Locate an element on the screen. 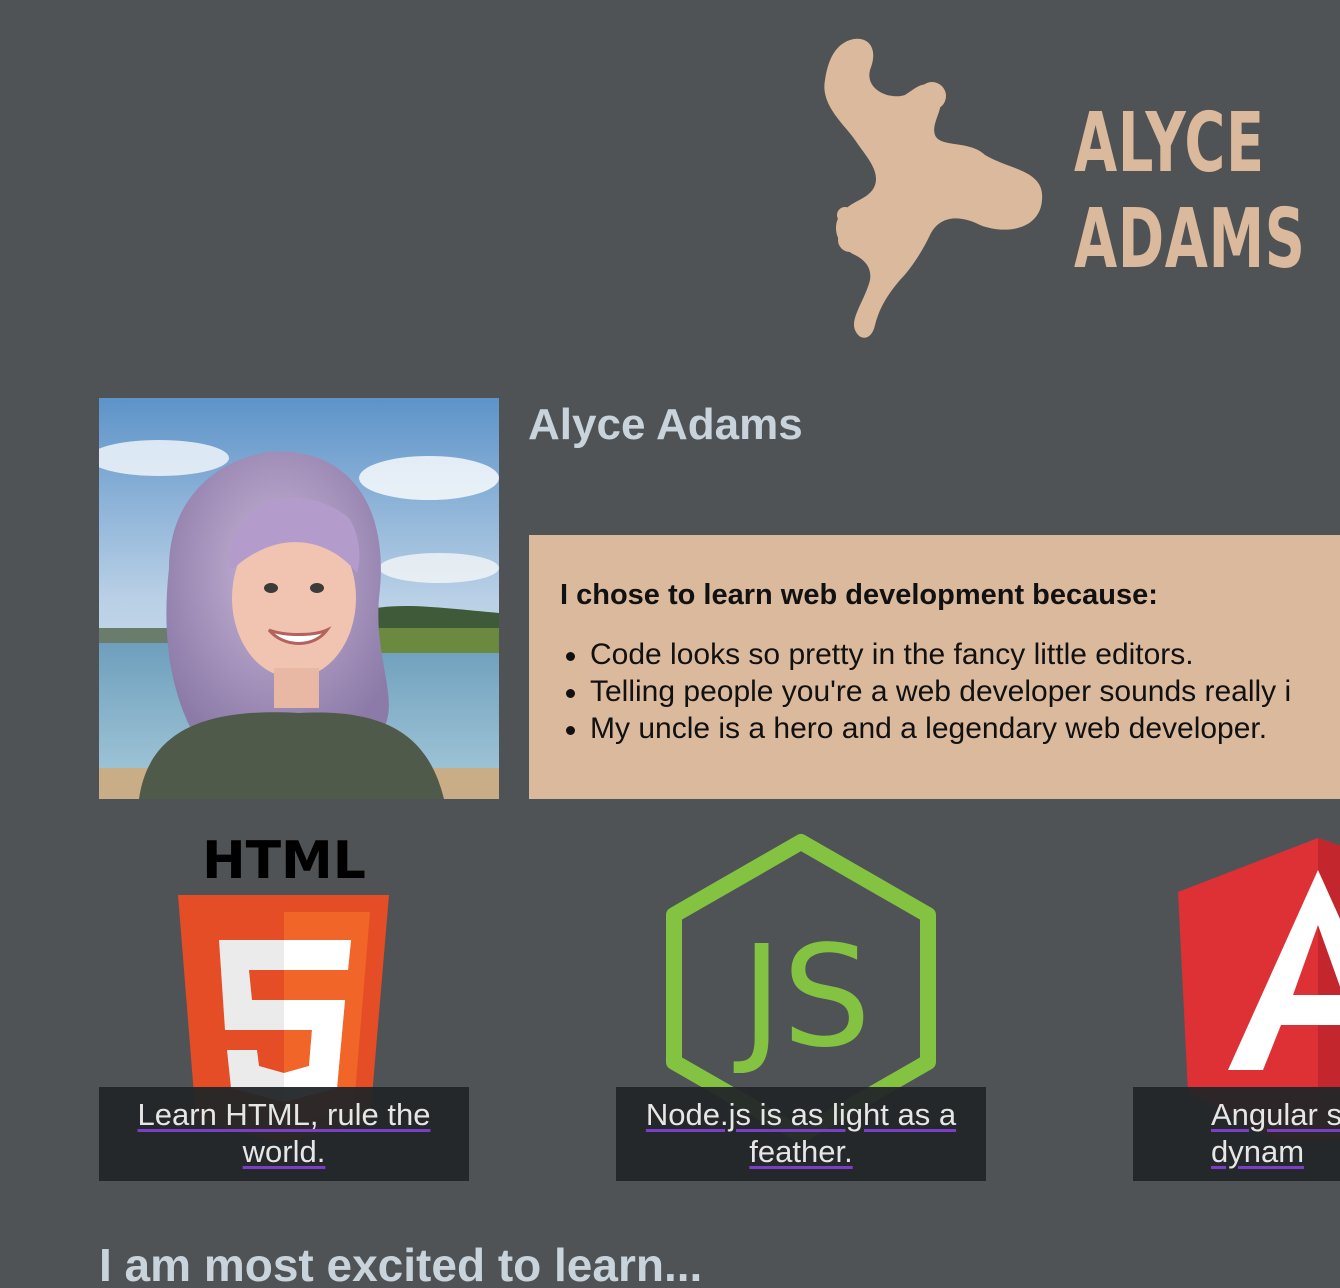 This screenshot has width=1340, height=1288. splat-logo-icon is located at coordinates (933, 188).